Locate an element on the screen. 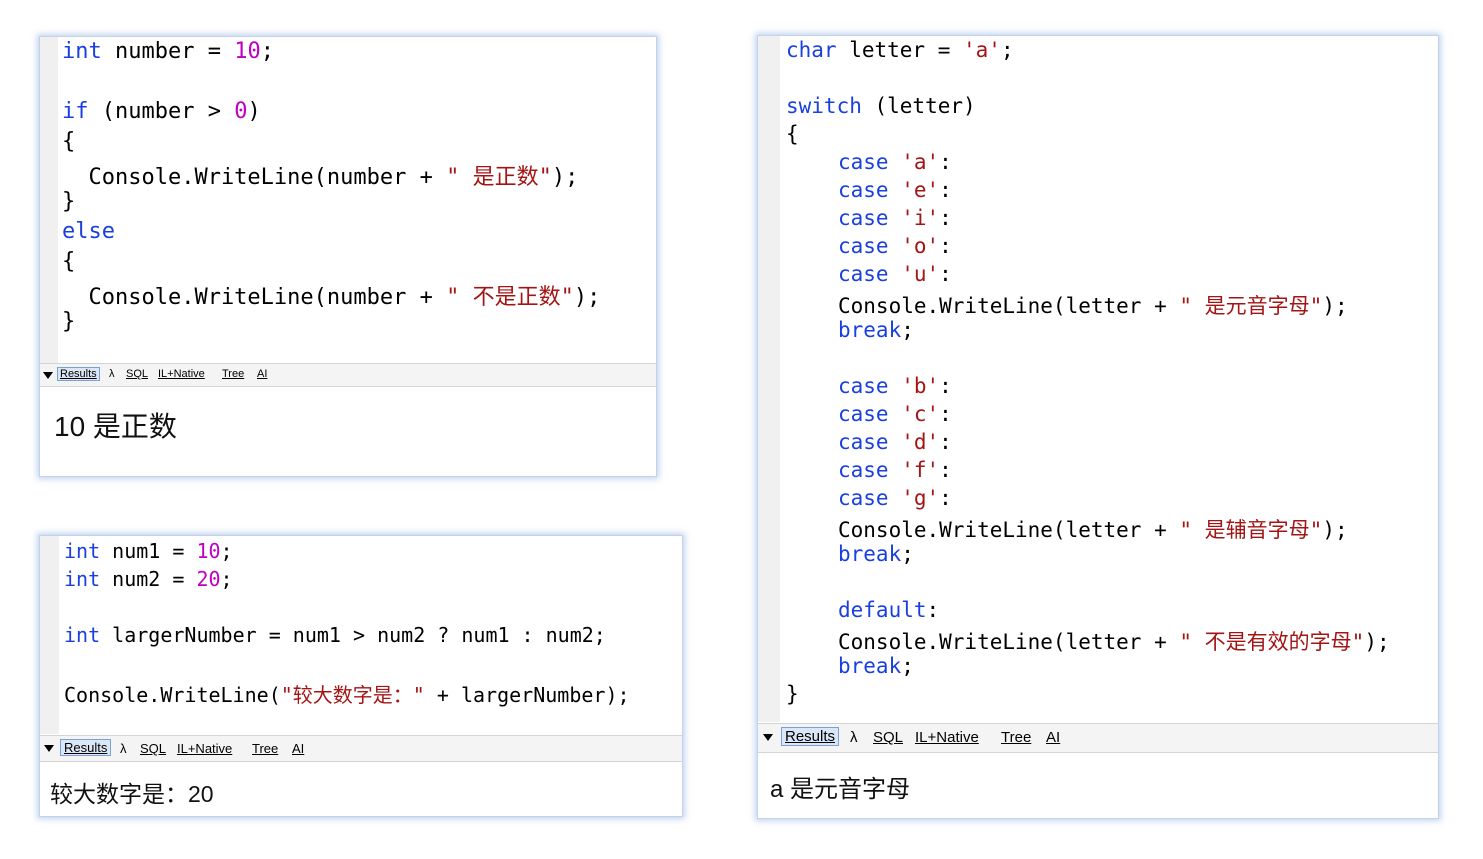 The width and height of the screenshot is (1483, 859). code-line: case 'u': is located at coordinates (895, 274).